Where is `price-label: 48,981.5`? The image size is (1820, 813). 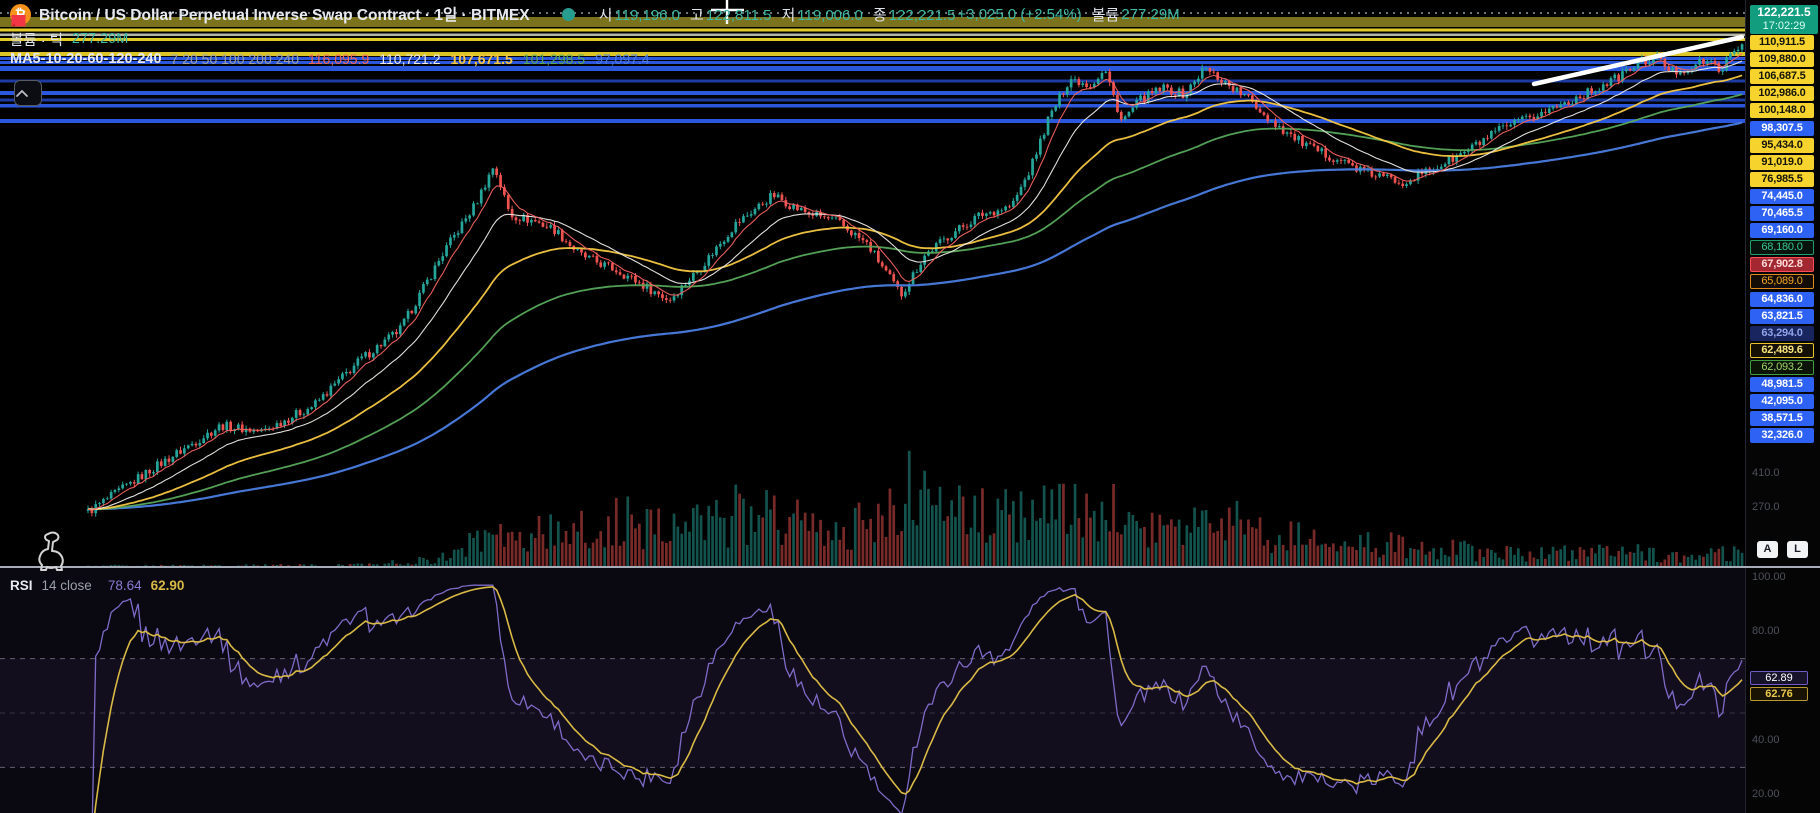
price-label: 48,981.5 is located at coordinates (1782, 384).